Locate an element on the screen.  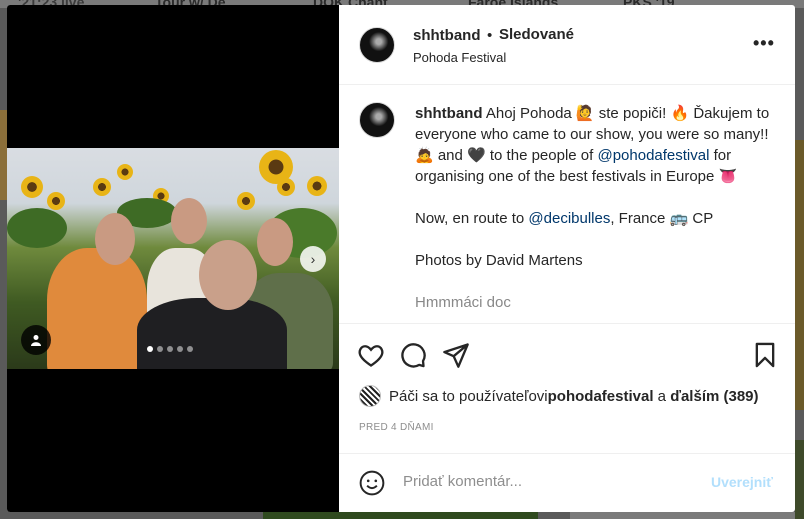
tagged-users-button is located at coordinates (36, 340).